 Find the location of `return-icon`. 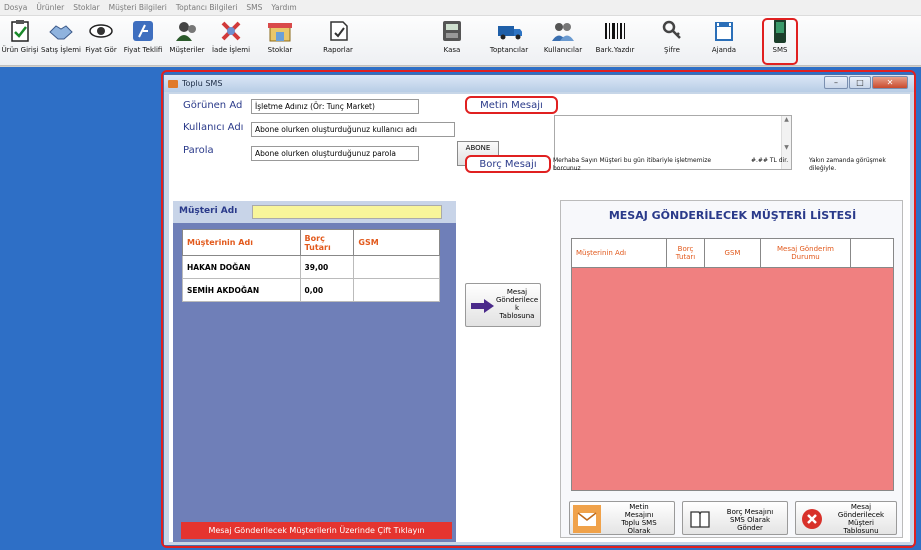

return-icon is located at coordinates (231, 31).